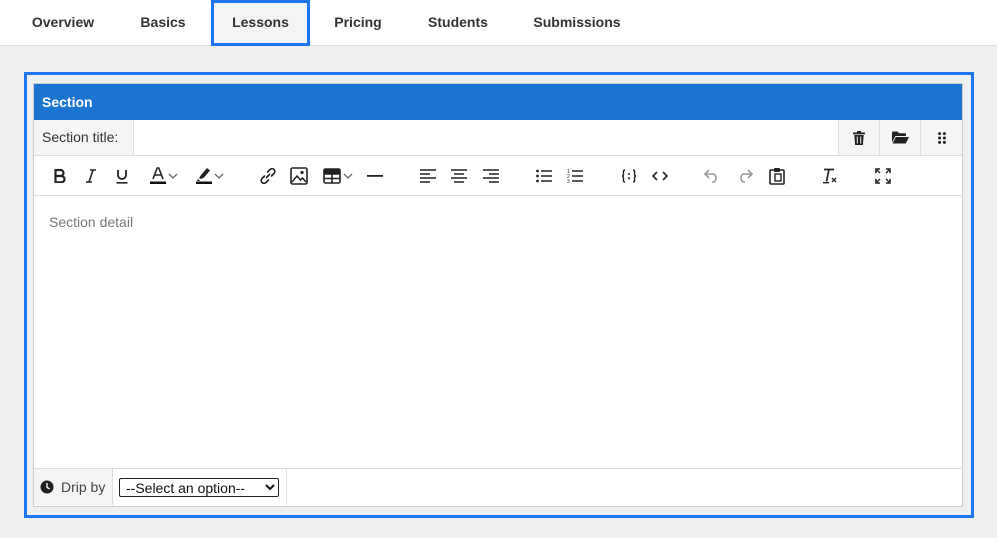  I want to click on section-header: Section, so click(498, 102).